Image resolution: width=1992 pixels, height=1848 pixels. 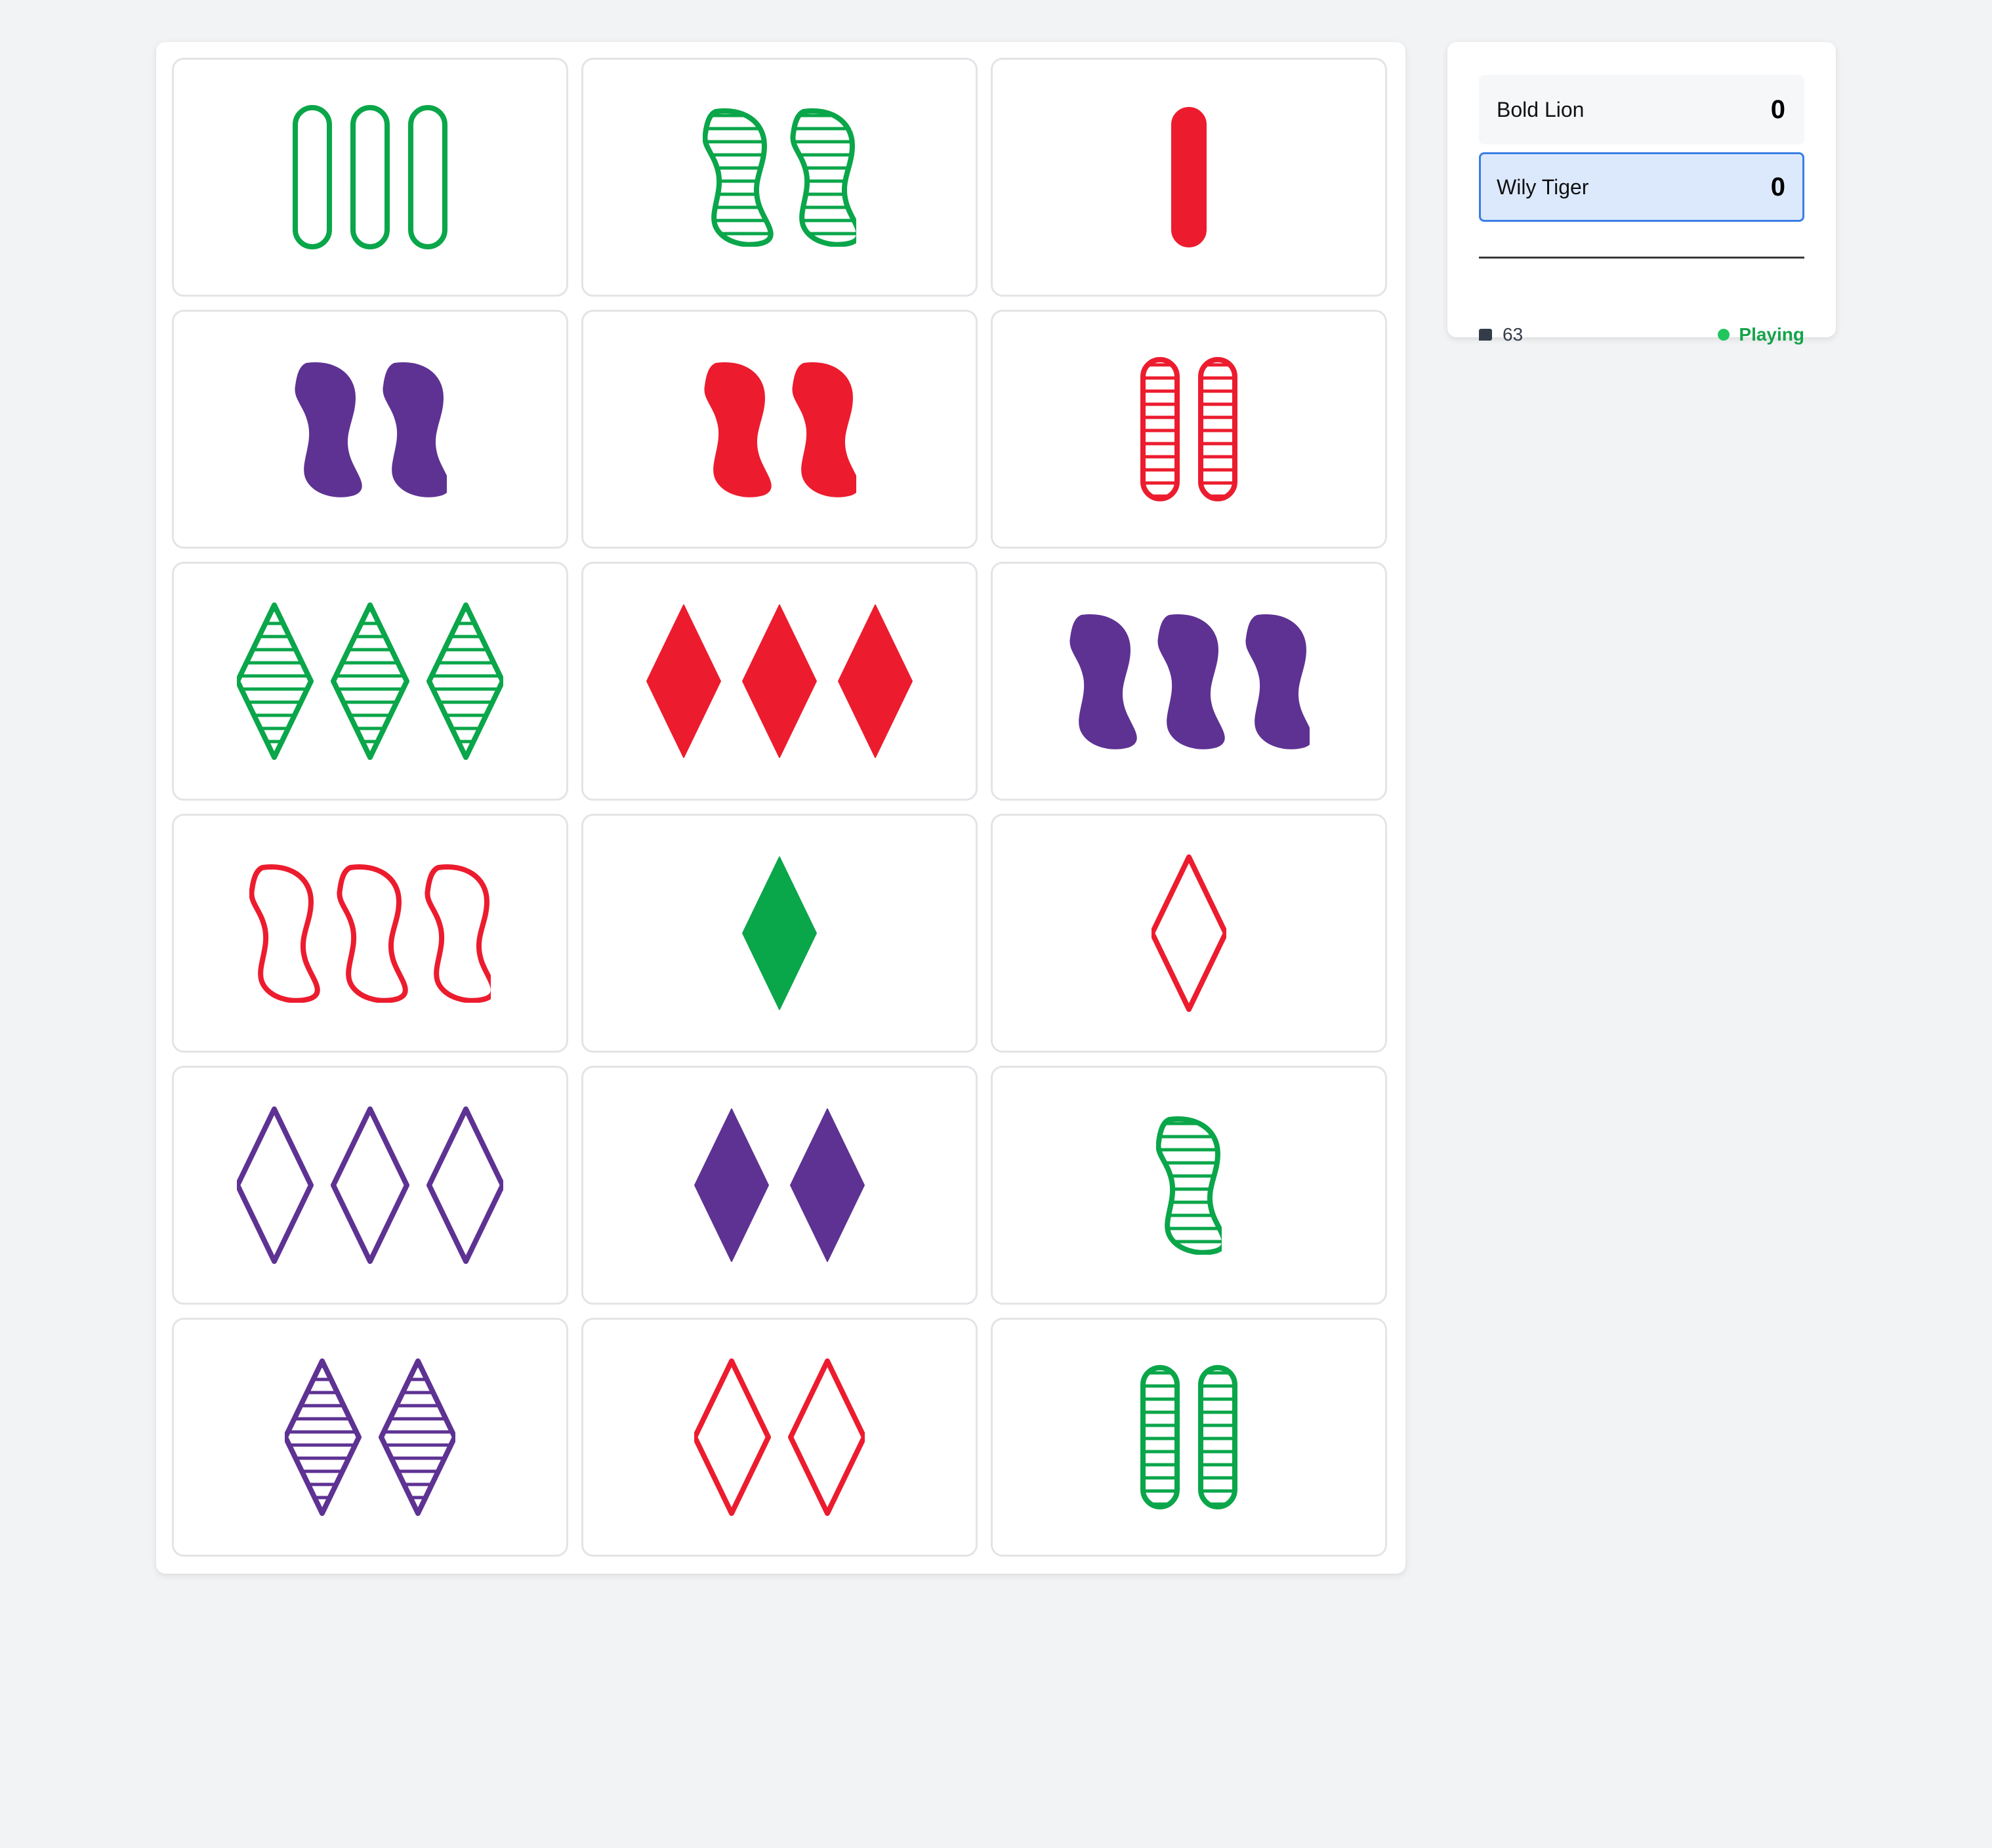 I want to click on card-1-red-open-diamond, so click(x=1189, y=933).